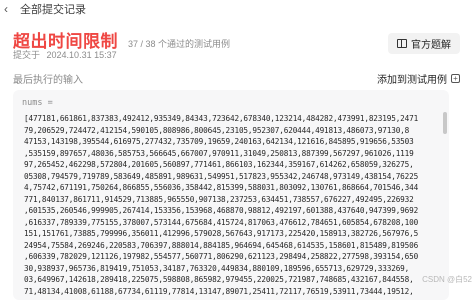 Image resolution: width=474 pixels, height=300 pixels. What do you see at coordinates (37, 103) in the screenshot?
I see `variable-name: nums =` at bounding box center [37, 103].